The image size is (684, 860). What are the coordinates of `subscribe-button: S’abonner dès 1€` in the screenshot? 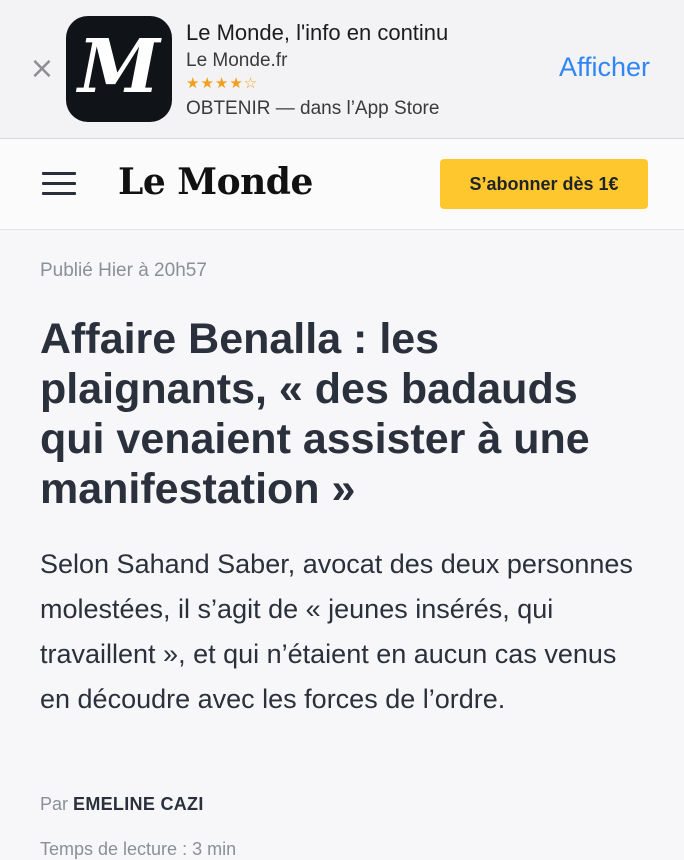 It's located at (544, 184).